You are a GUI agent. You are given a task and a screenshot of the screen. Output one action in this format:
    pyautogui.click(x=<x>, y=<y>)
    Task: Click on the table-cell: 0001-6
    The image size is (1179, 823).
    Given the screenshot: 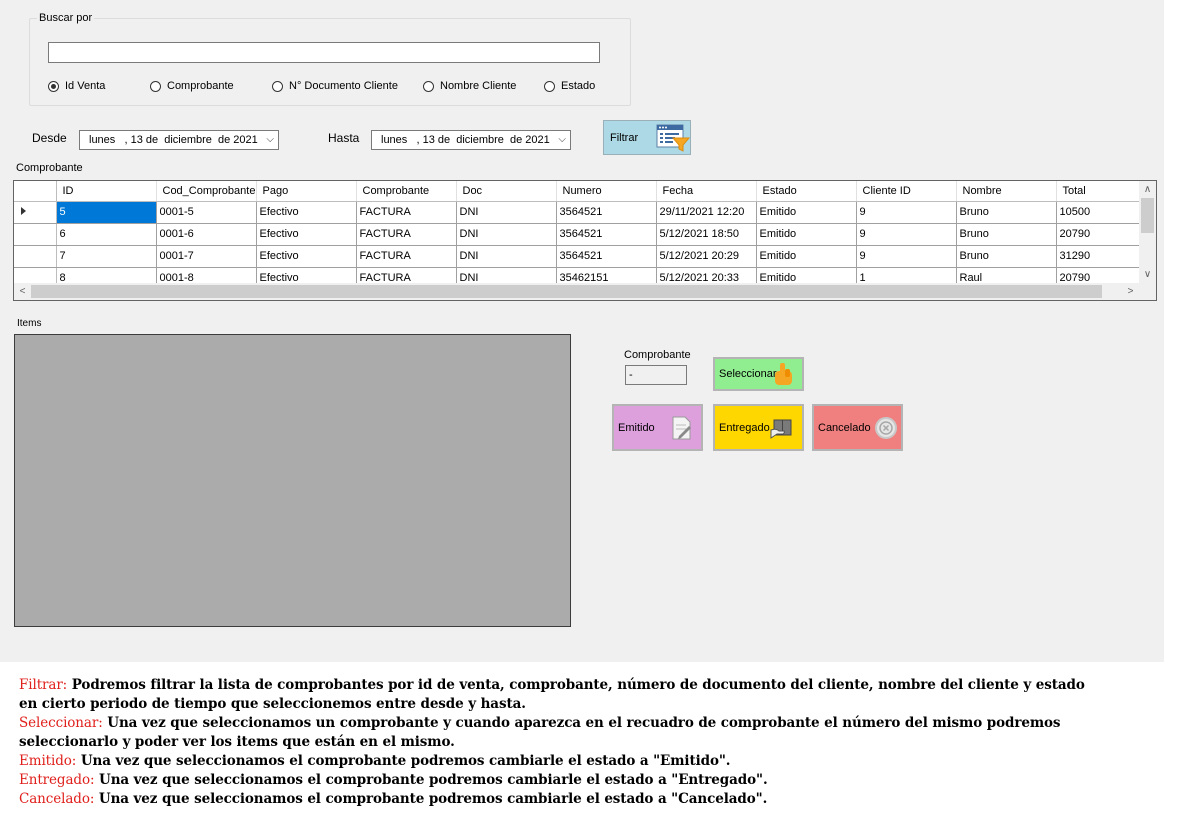 What is the action you would take?
    pyautogui.click(x=206, y=234)
    